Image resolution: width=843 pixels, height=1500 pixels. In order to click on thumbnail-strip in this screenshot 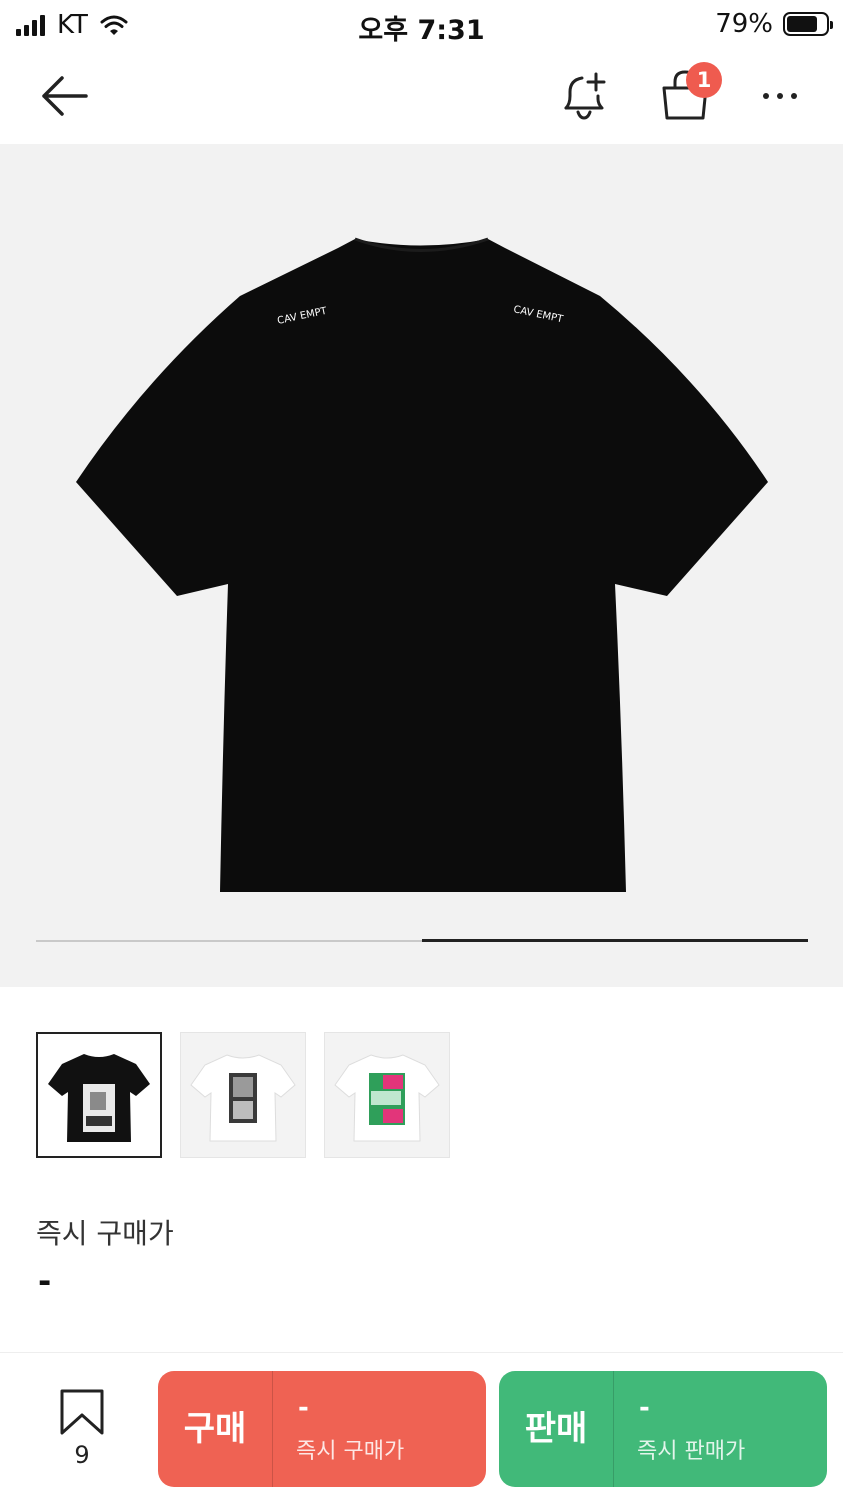, I will do `click(243, 1095)`.